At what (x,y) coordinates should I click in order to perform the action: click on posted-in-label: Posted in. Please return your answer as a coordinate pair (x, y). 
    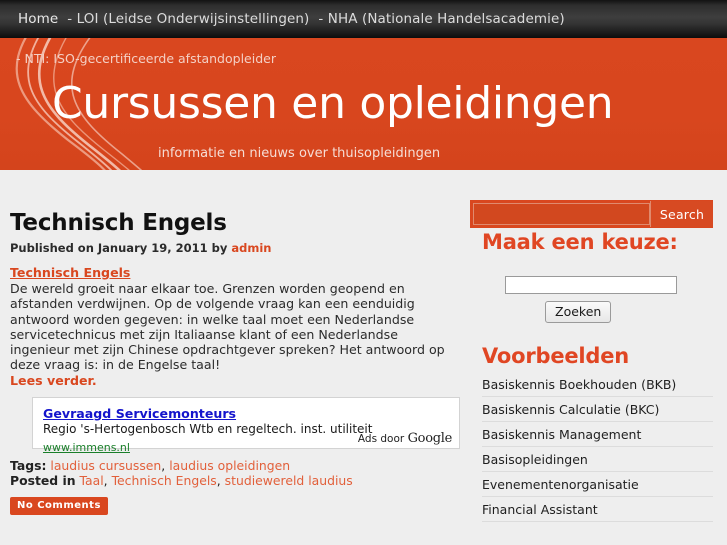
    Looking at the image, I should click on (43, 480).